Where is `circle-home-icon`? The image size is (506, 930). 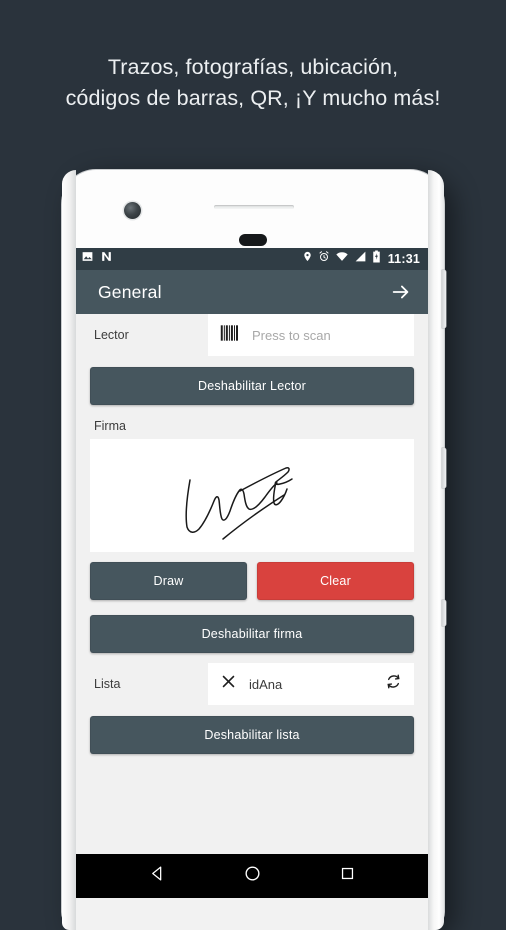 circle-home-icon is located at coordinates (252, 876).